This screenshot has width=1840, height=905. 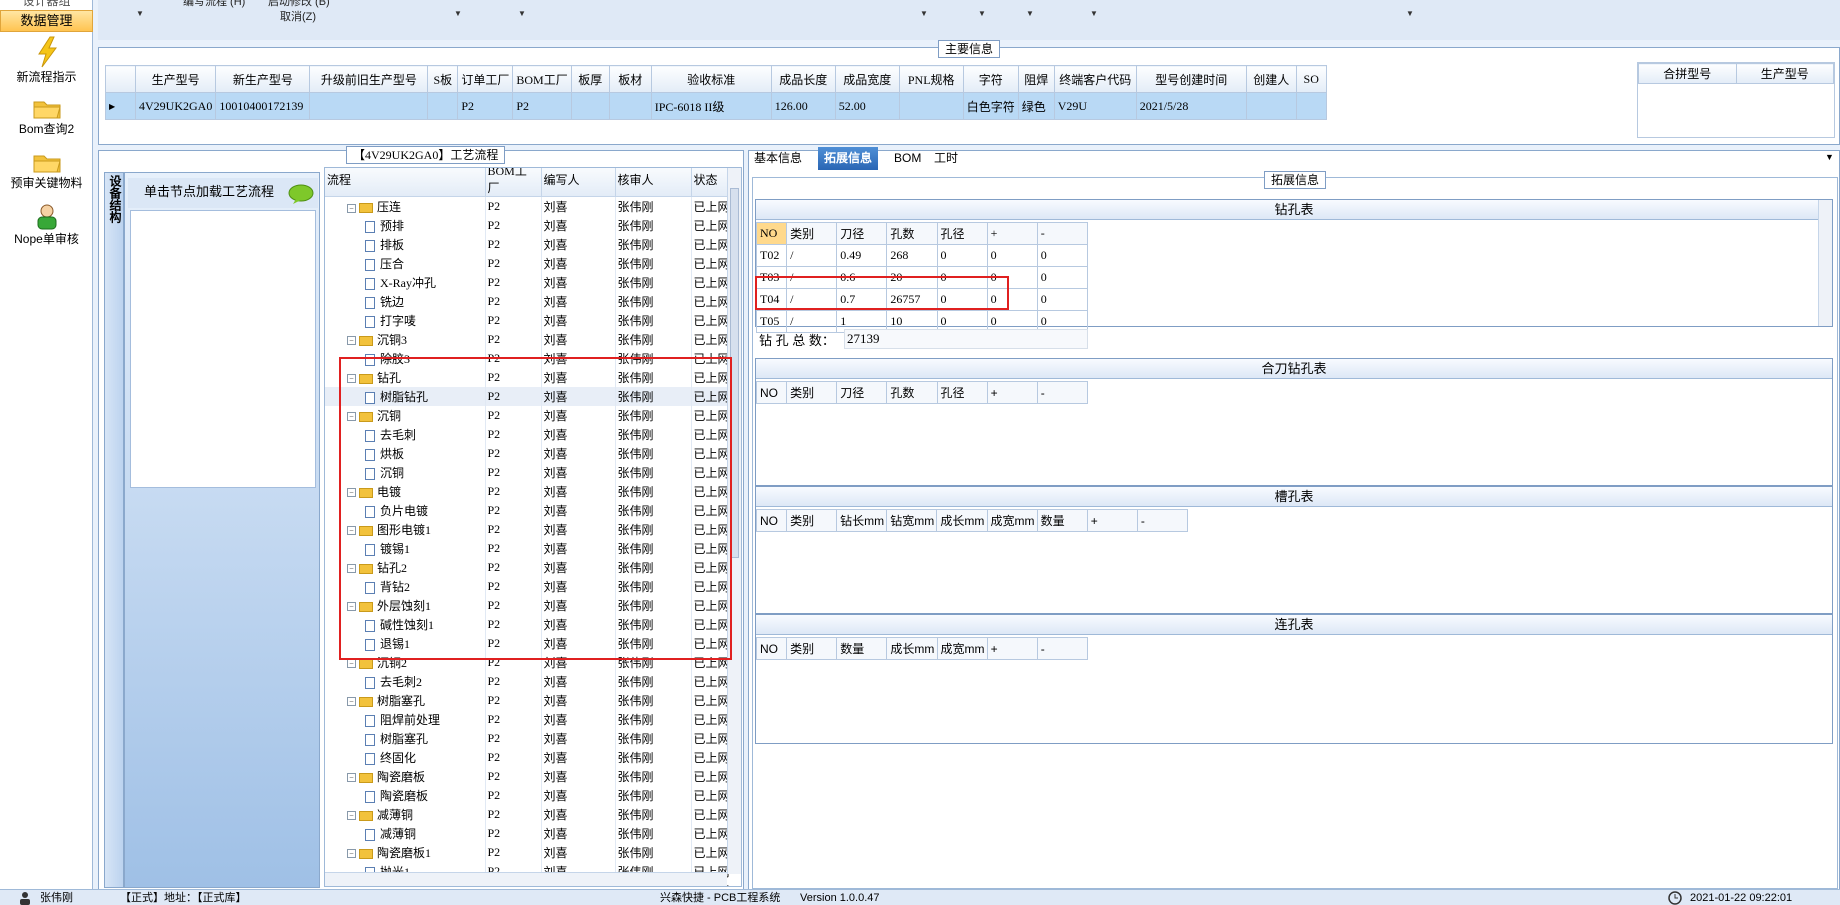 What do you see at coordinates (389, 207) in the screenshot?
I see `node-name: 压连` at bounding box center [389, 207].